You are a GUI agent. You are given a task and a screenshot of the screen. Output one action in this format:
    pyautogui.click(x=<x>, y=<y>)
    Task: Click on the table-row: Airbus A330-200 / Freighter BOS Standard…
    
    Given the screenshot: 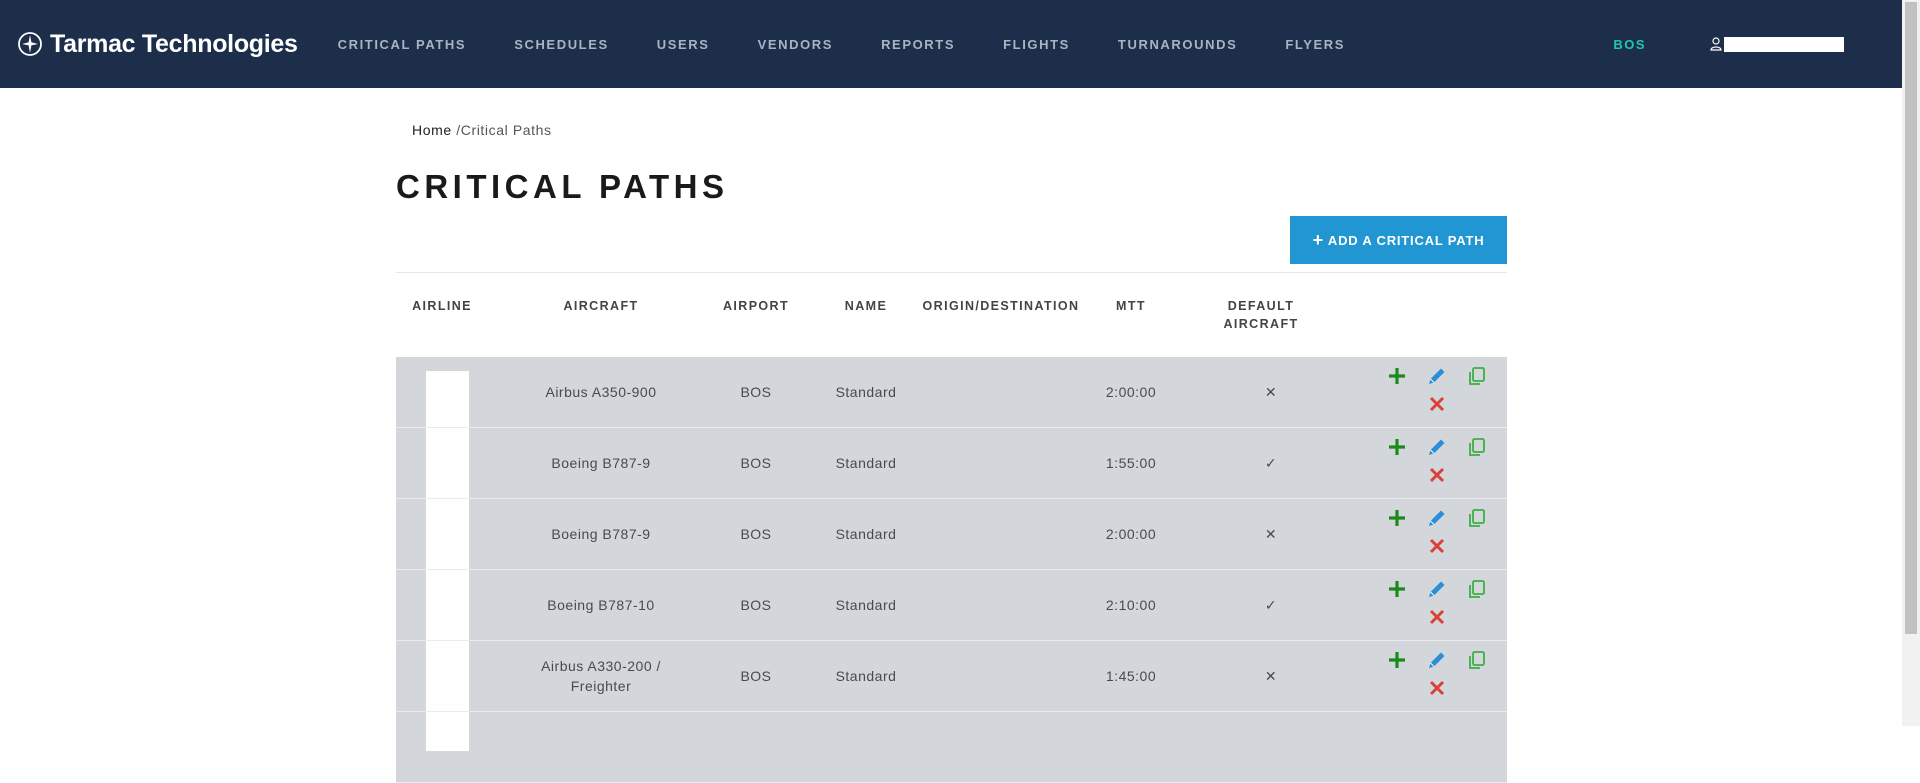 What is the action you would take?
    pyautogui.click(x=951, y=676)
    